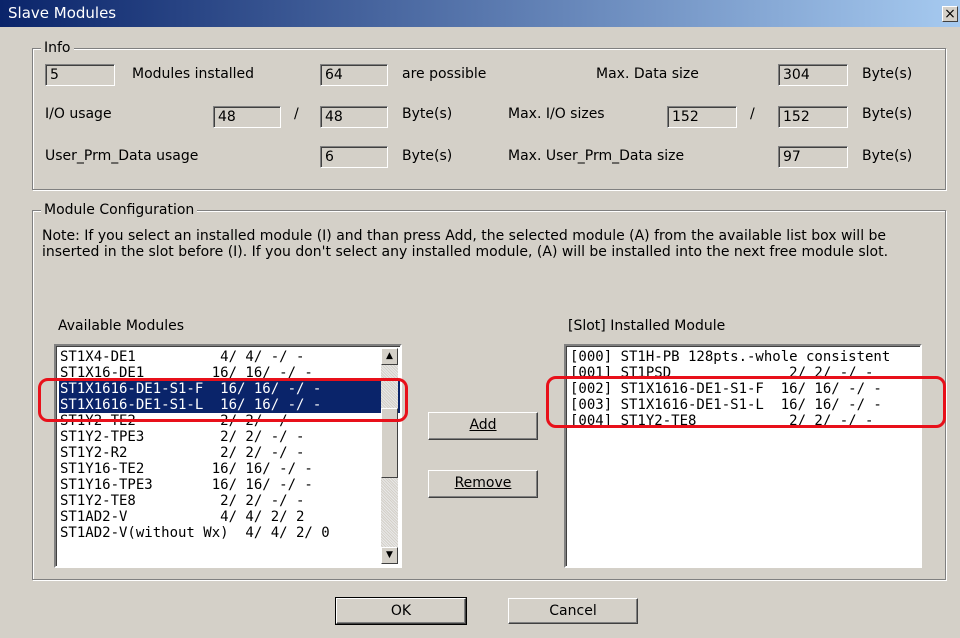 Image resolution: width=960 pixels, height=638 pixels. I want to click on max-io-sizes-field-1: 152, so click(702, 117).